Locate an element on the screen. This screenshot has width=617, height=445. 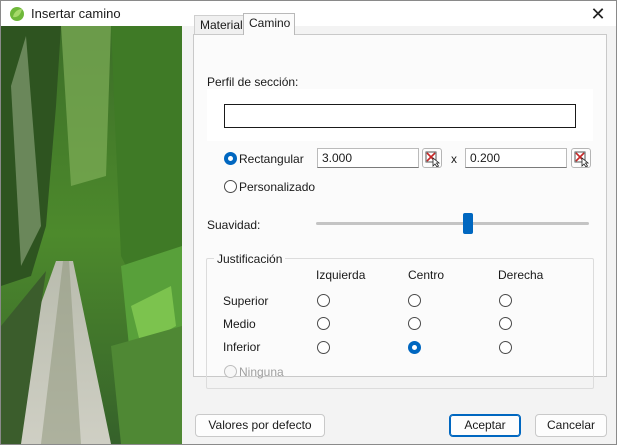
tab-material: Material is located at coordinates (219, 25).